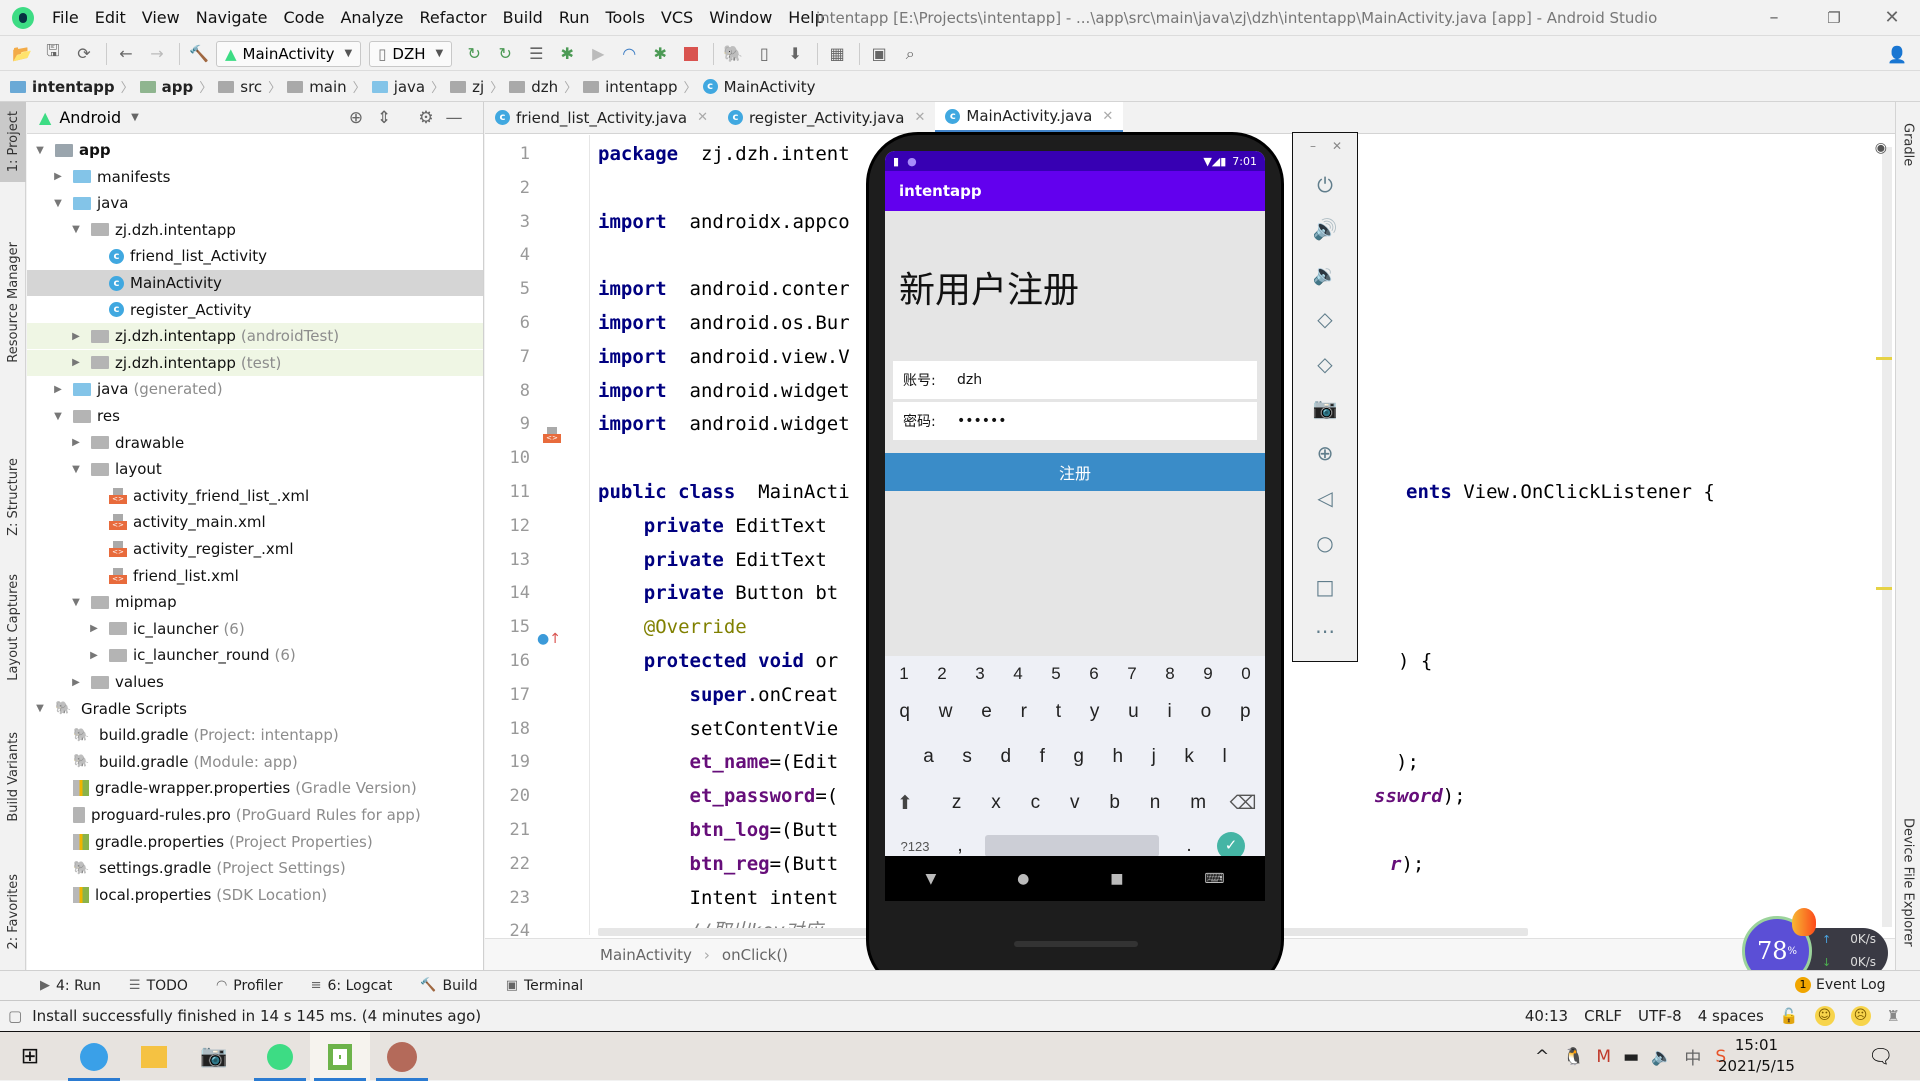 Image resolution: width=1920 pixels, height=1081 pixels. Describe the element at coordinates (1860, 1016) in the screenshot. I see `sad-feedback-icon: ☹` at that location.